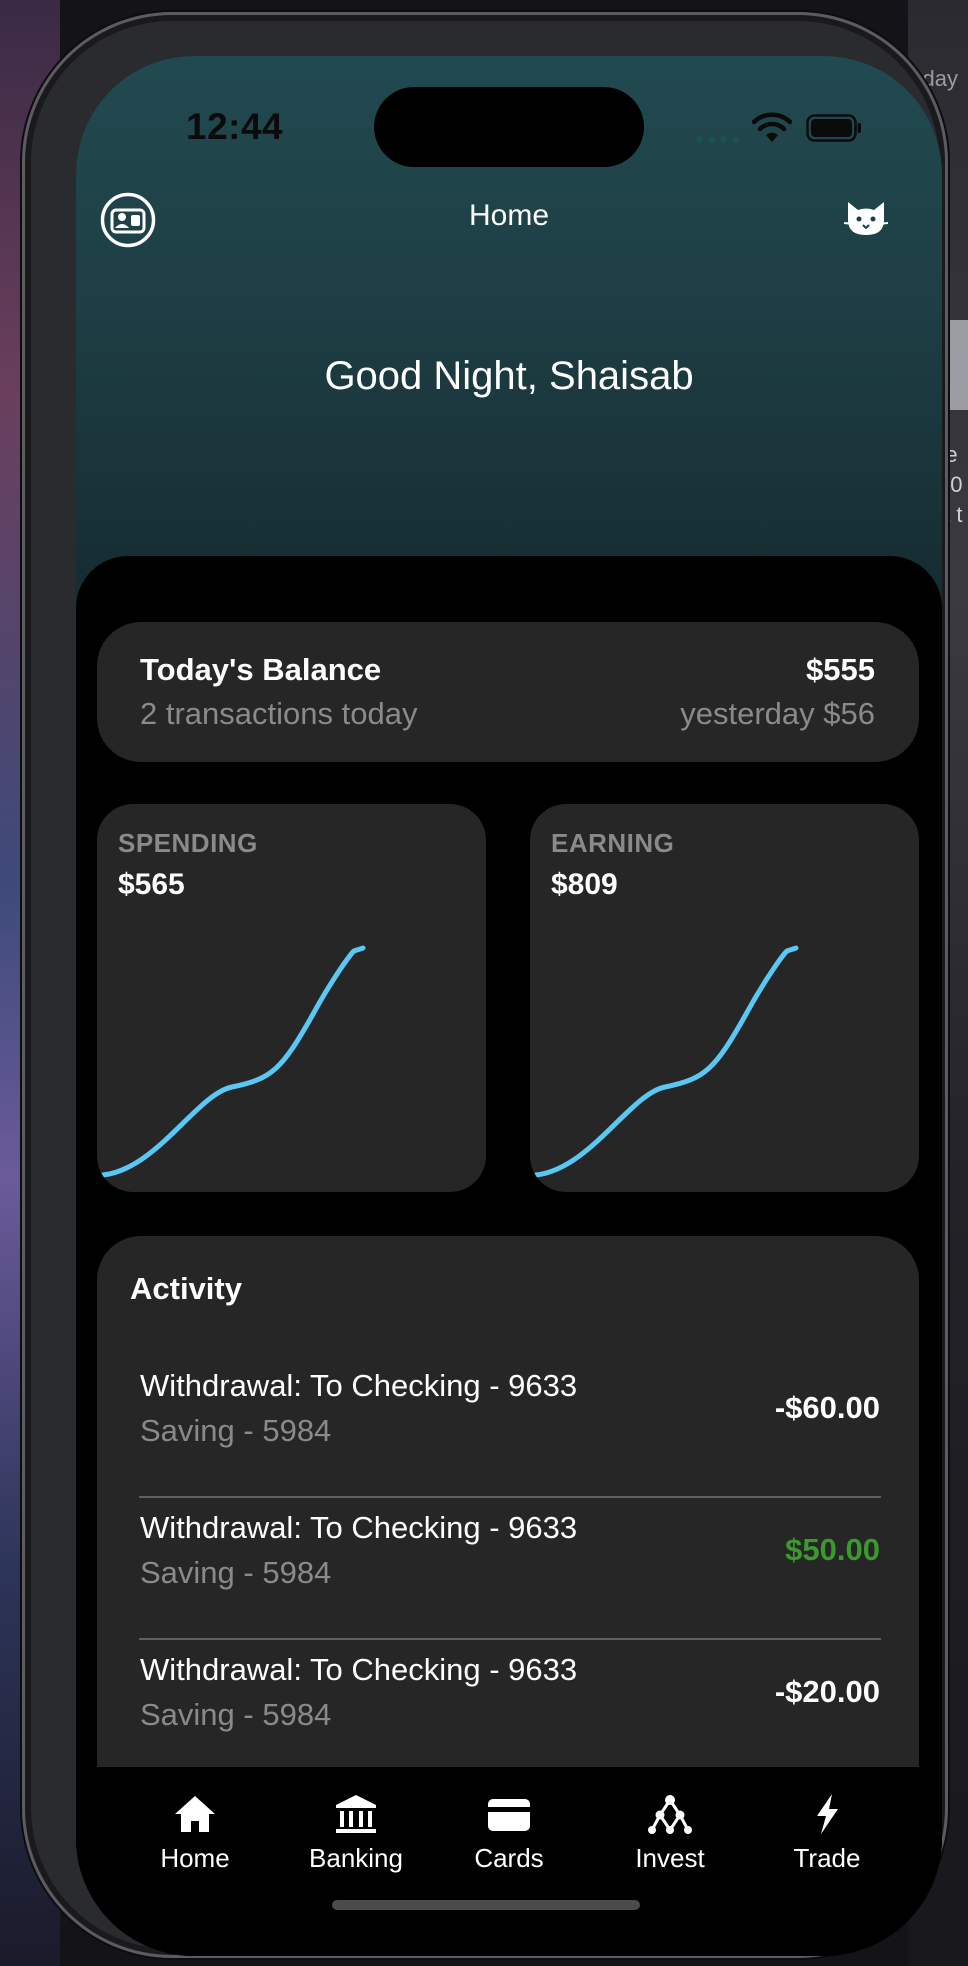 The image size is (968, 1966). Describe the element at coordinates (866, 218) in the screenshot. I see `cat-icon` at that location.